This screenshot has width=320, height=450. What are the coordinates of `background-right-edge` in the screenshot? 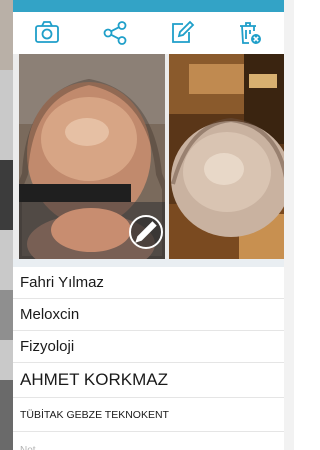 It's located at (289, 225).